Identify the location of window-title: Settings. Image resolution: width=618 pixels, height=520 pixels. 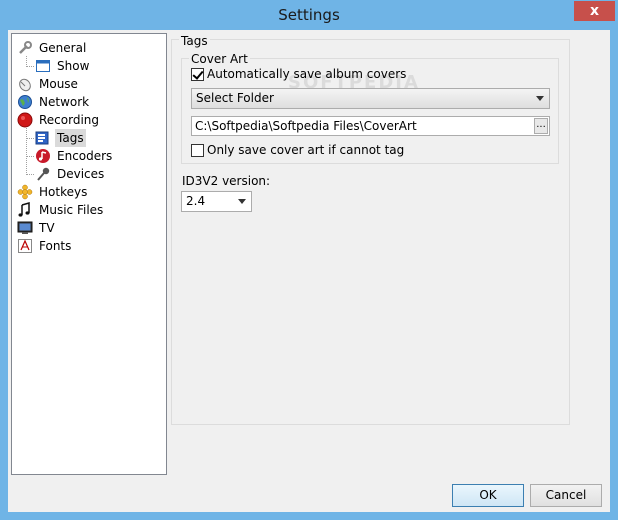
(309, 15).